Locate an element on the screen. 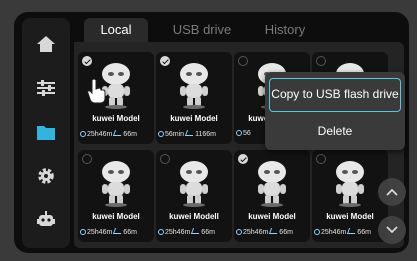  tab-usb-drive: USB drive is located at coordinates (202, 30).